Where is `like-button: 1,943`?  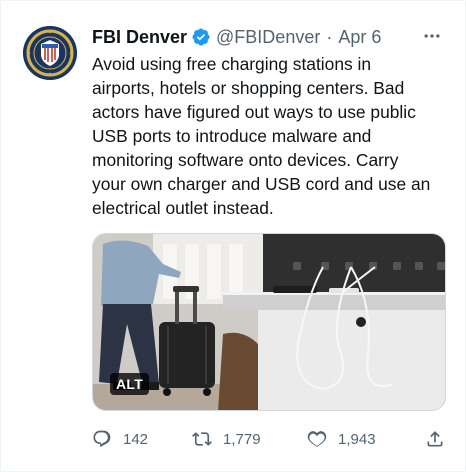 like-button: 1,943 is located at coordinates (341, 439).